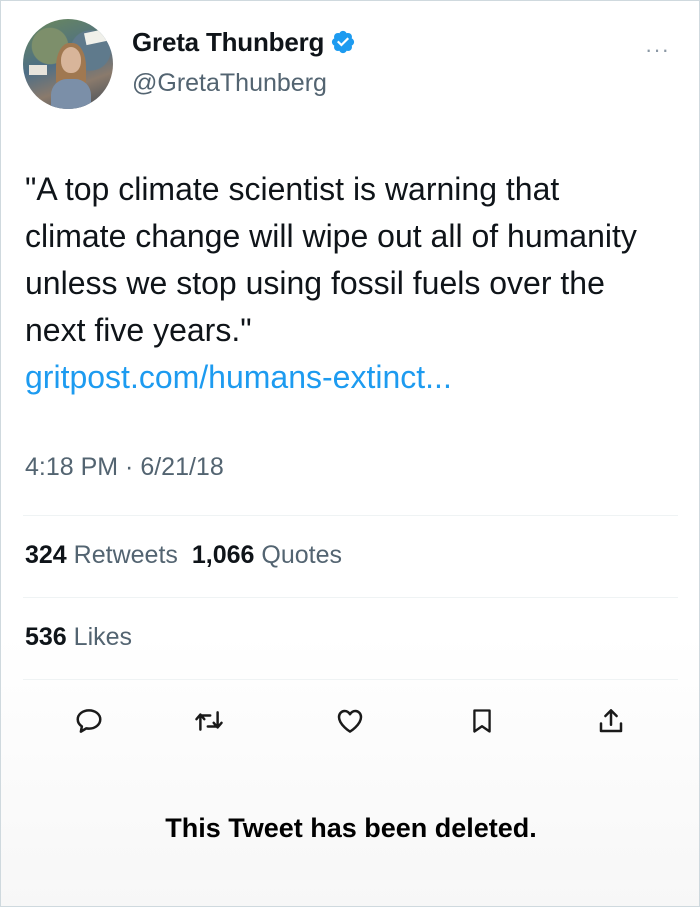 This screenshot has width=700, height=907. What do you see at coordinates (611, 721) in the screenshot?
I see `share-icon` at bounding box center [611, 721].